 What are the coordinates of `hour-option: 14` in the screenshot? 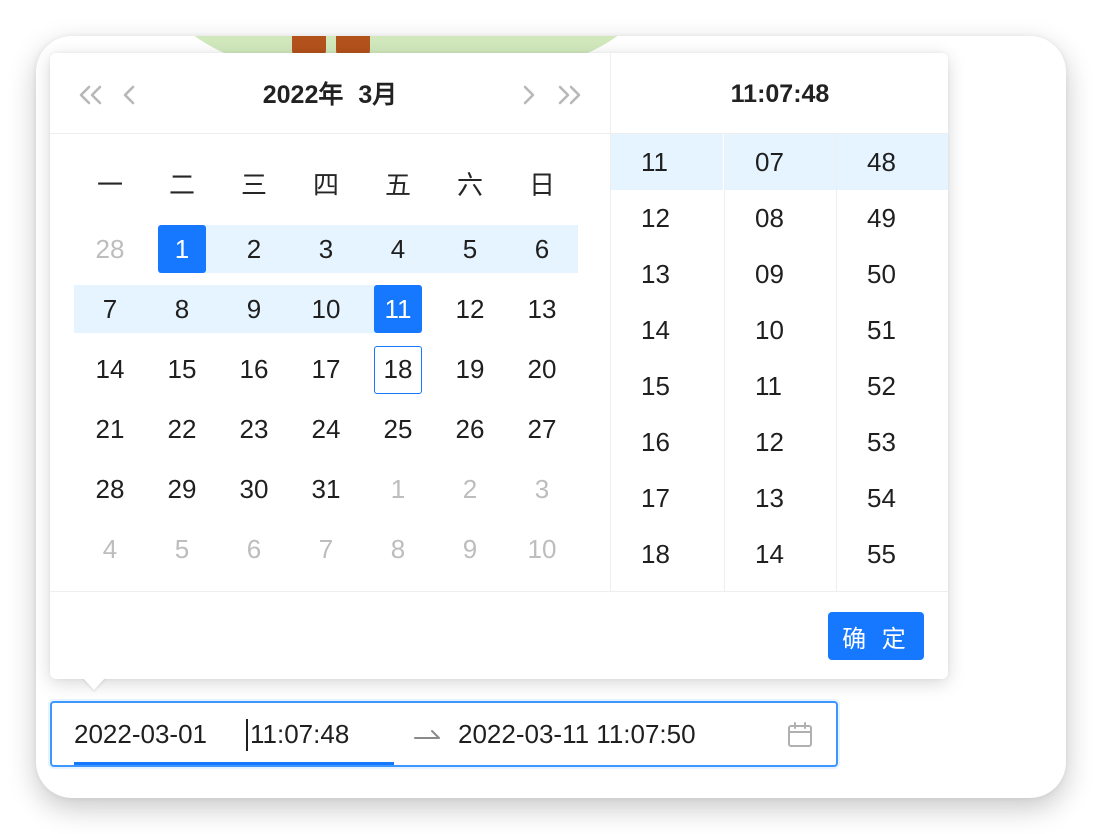 It's located at (667, 330).